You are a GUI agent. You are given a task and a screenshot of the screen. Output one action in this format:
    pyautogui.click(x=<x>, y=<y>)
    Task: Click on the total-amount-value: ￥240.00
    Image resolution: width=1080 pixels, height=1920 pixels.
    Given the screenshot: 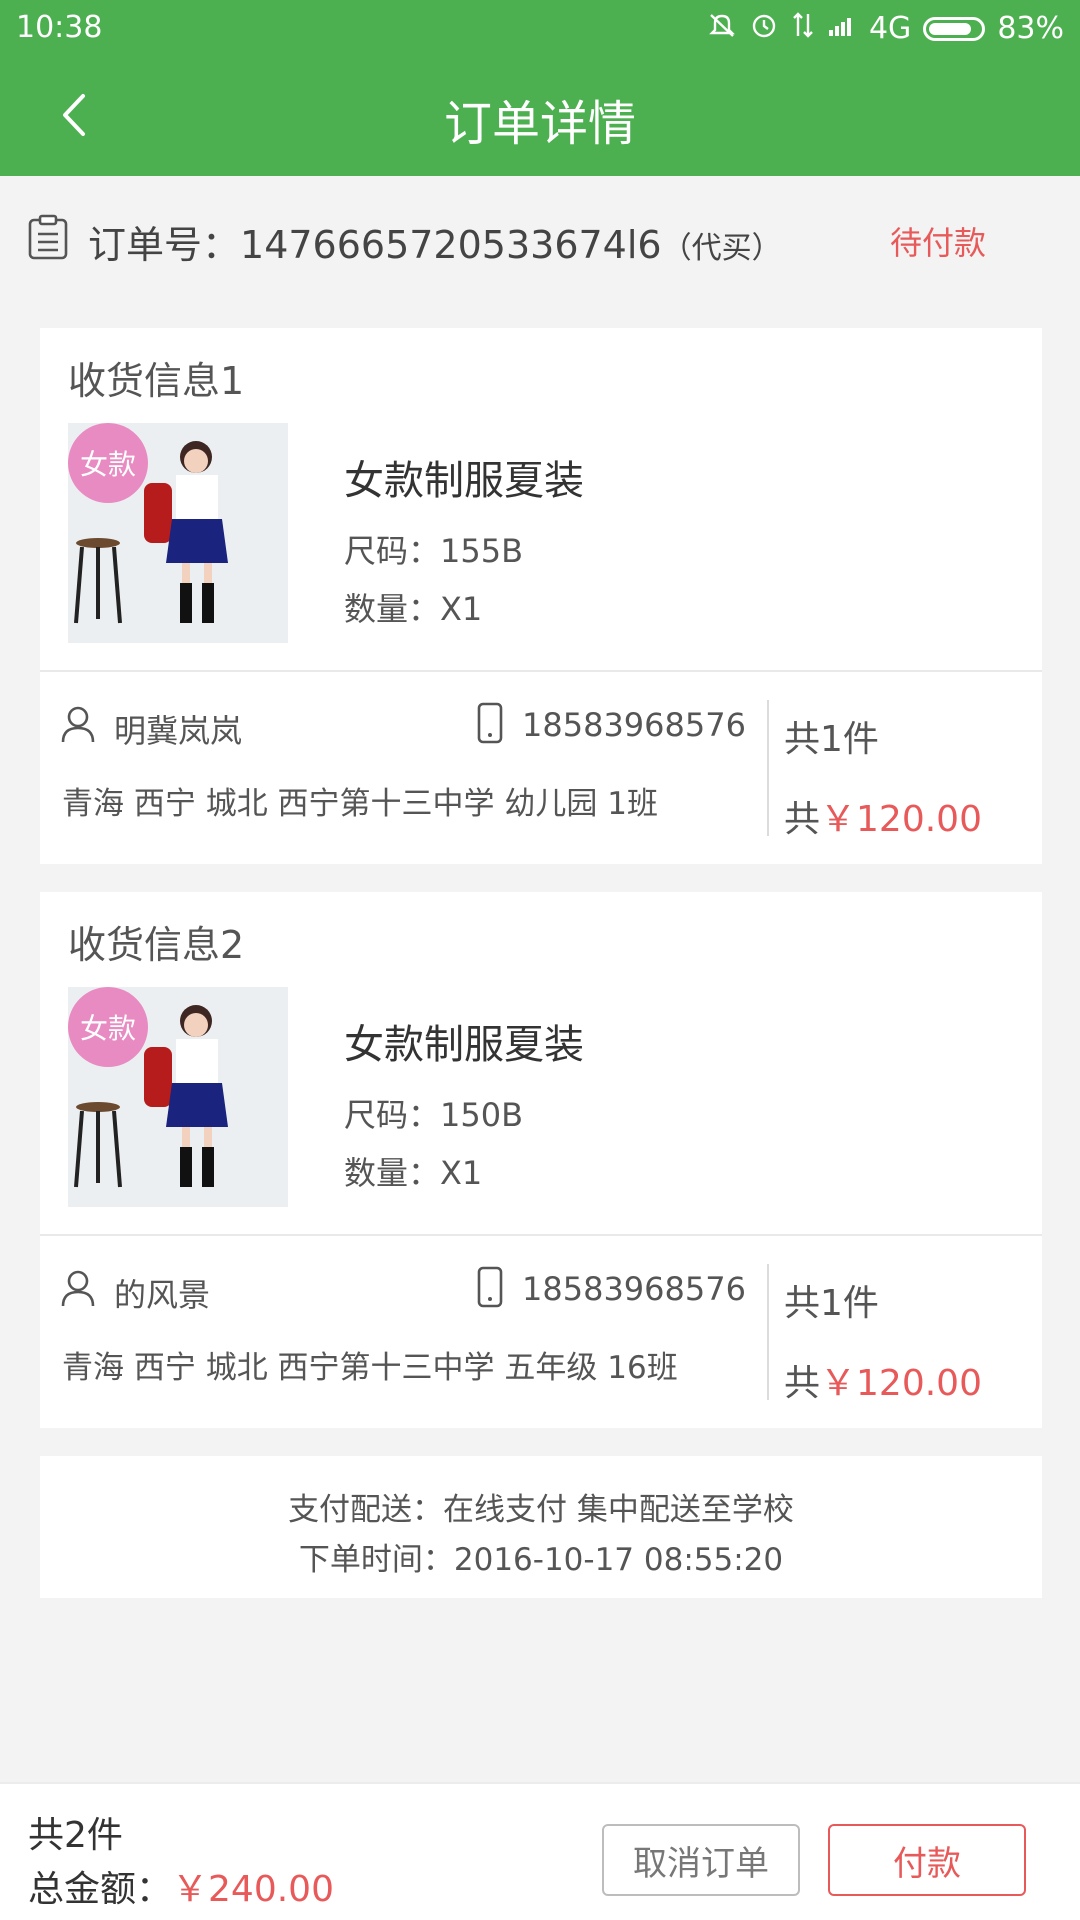 What is the action you would take?
    pyautogui.click(x=253, y=1889)
    